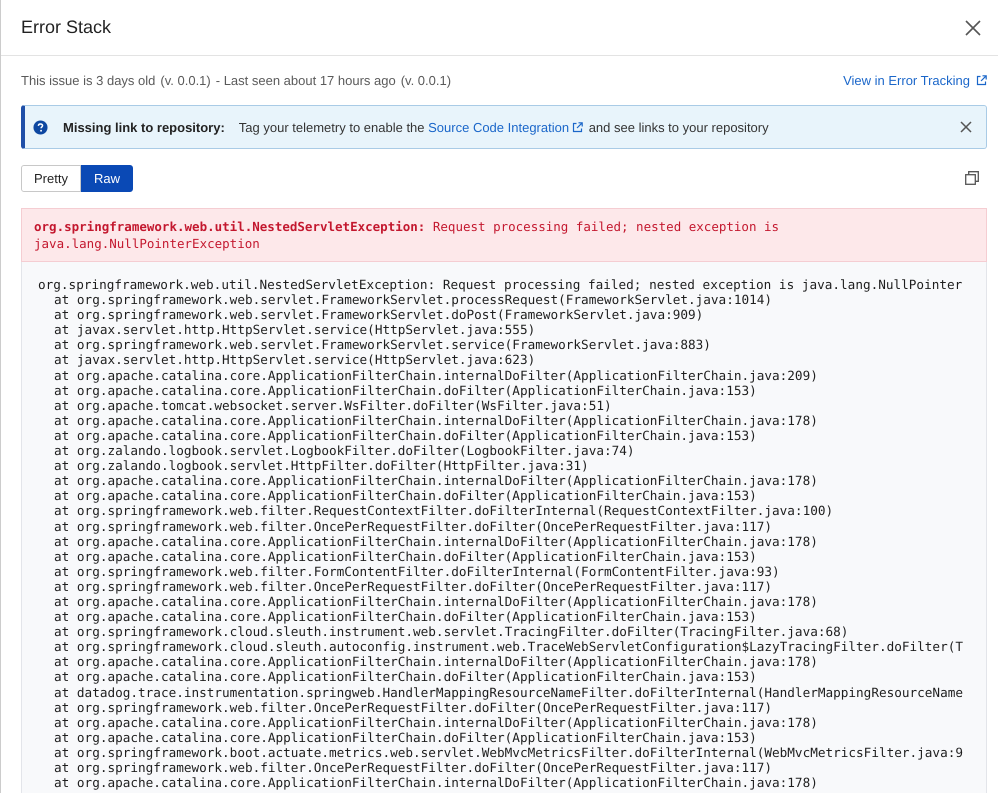 The width and height of the screenshot is (998, 793). Describe the element at coordinates (508, 752) in the screenshot. I see `stack-trace-line: at org.springframework.boot.actuate.metrics.web.servlet.WebMvcMetricsFilter.doFilterInternal(WebMvcMetricsFilter.java:9` at that location.